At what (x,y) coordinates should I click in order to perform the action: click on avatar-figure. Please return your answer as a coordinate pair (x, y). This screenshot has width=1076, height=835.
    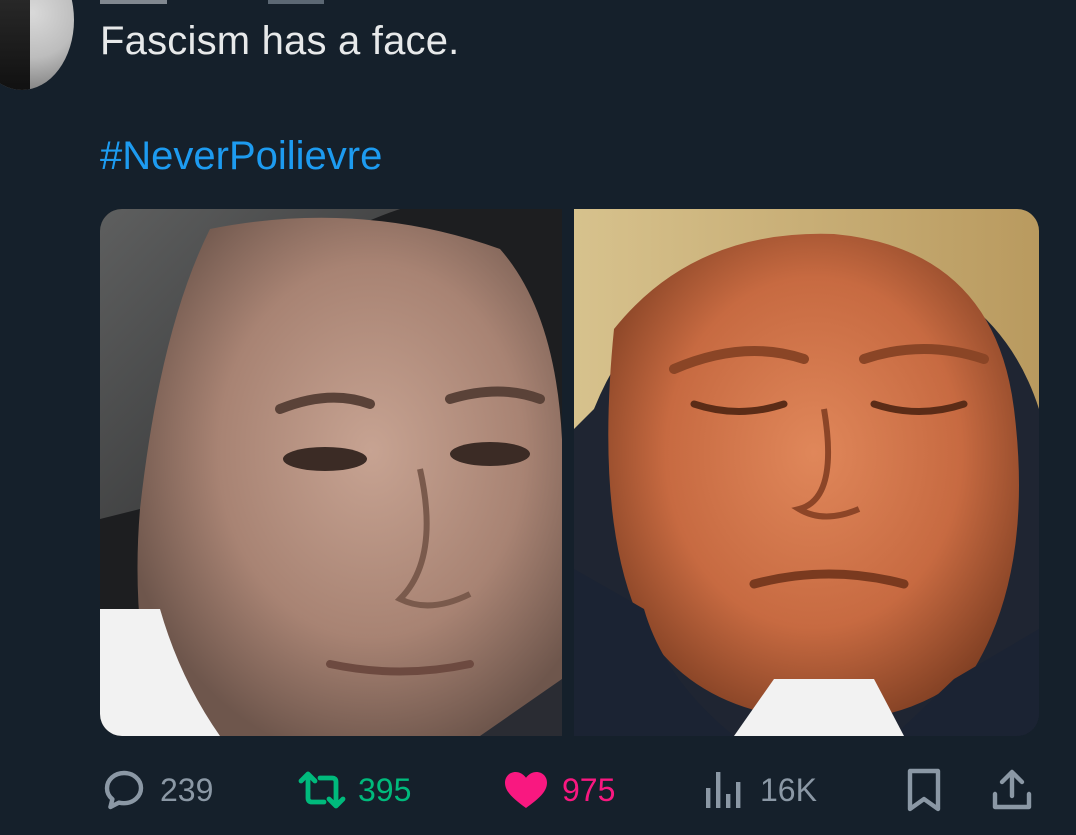
    Looking at the image, I should click on (15, 45).